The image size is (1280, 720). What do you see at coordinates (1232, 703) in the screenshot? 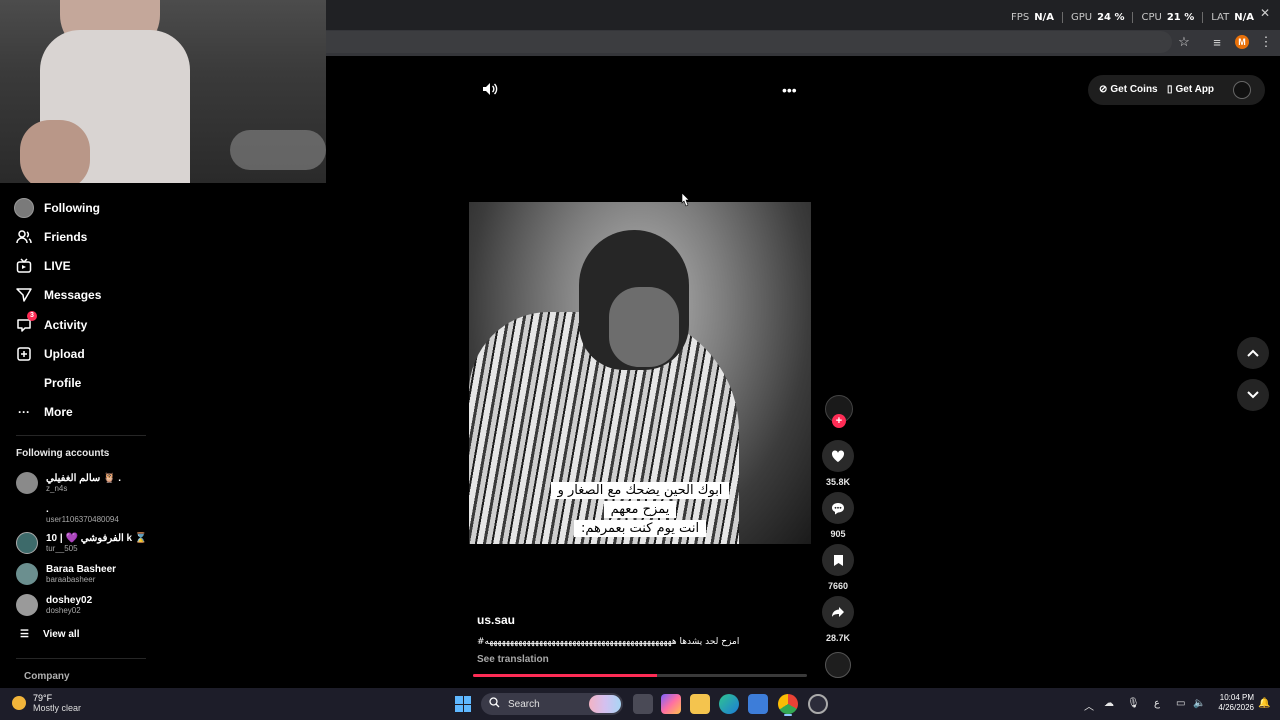
I see `taskbar-clock: 10:04 PM 4/26/2026` at bounding box center [1232, 703].